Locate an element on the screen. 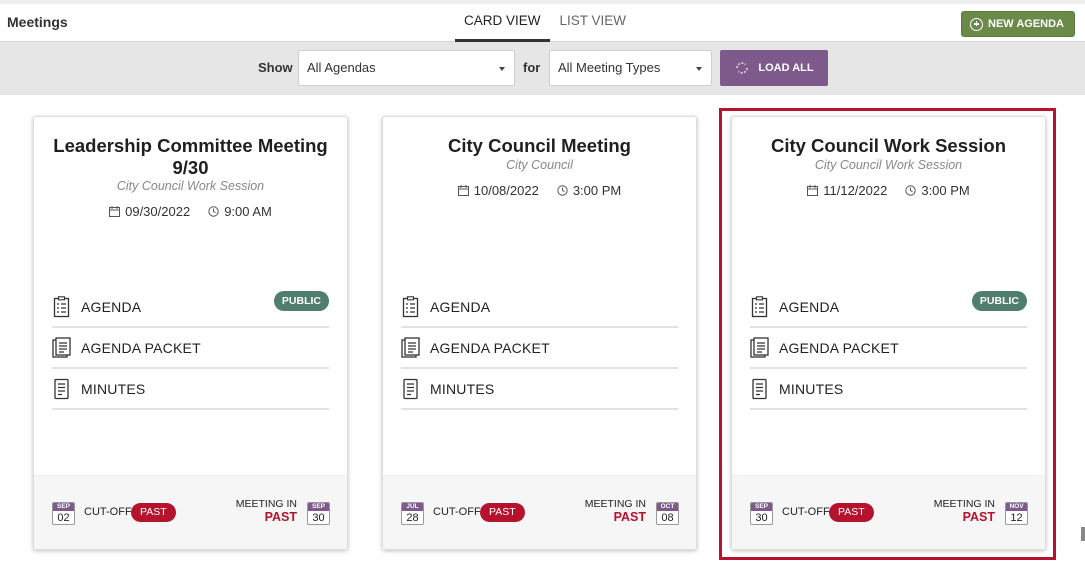 The width and height of the screenshot is (1085, 578). meeting-month: NOV is located at coordinates (1016, 507).